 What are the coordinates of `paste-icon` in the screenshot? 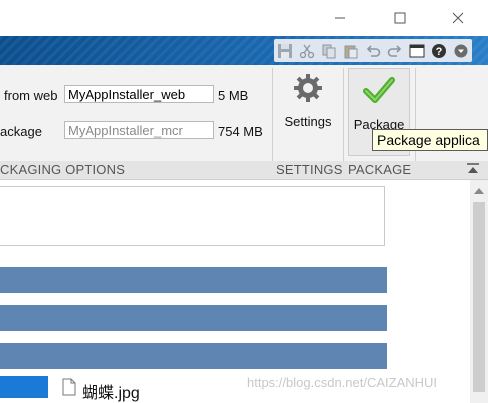 It's located at (351, 51).